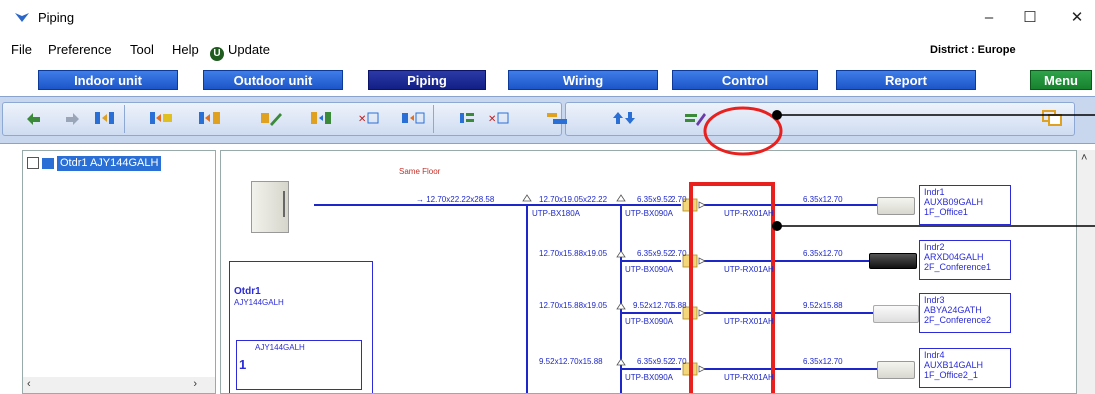 Image resolution: width=1095 pixels, height=394 pixels. I want to click on indoor-name: Indr3, so click(934, 300).